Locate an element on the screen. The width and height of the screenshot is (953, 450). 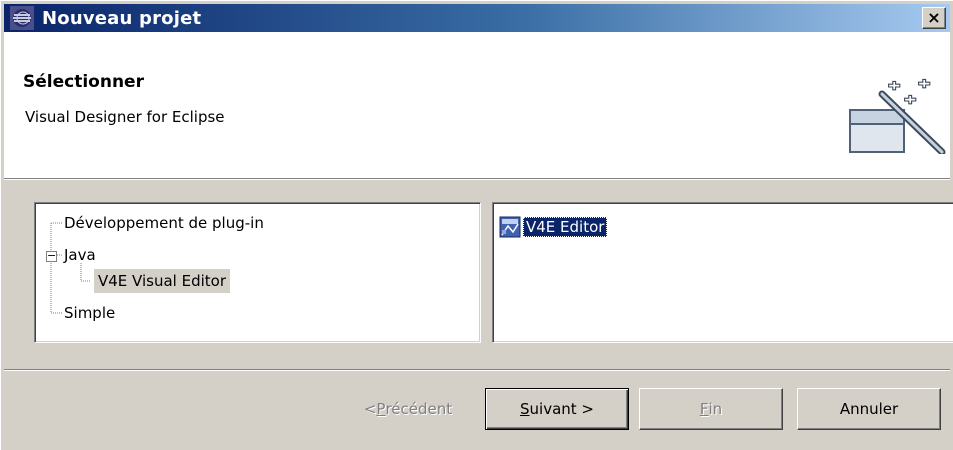
next-button-mnemonic: S is located at coordinates (525, 409).